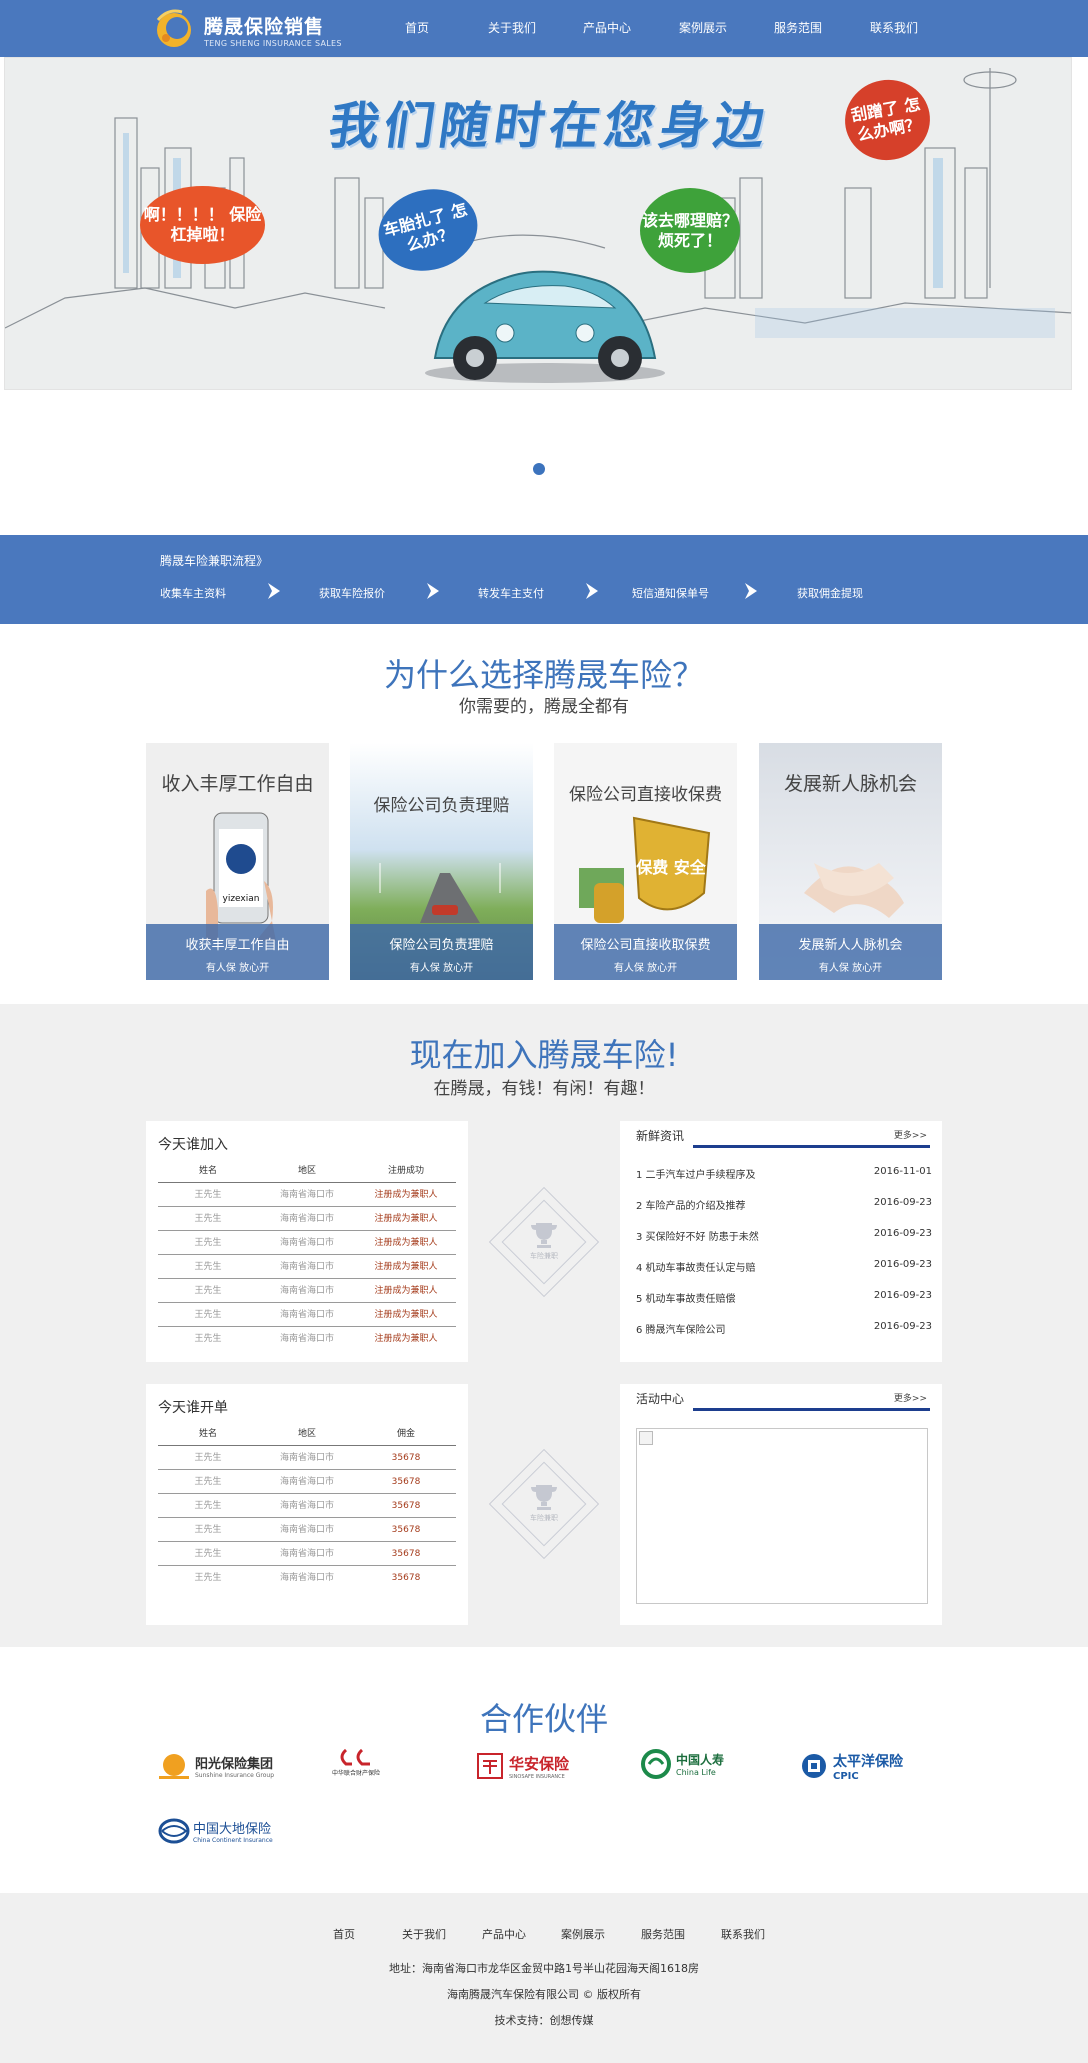 The height and width of the screenshot is (2063, 1088). I want to click on partner-name: 中华联合财产保险, so click(356, 1773).